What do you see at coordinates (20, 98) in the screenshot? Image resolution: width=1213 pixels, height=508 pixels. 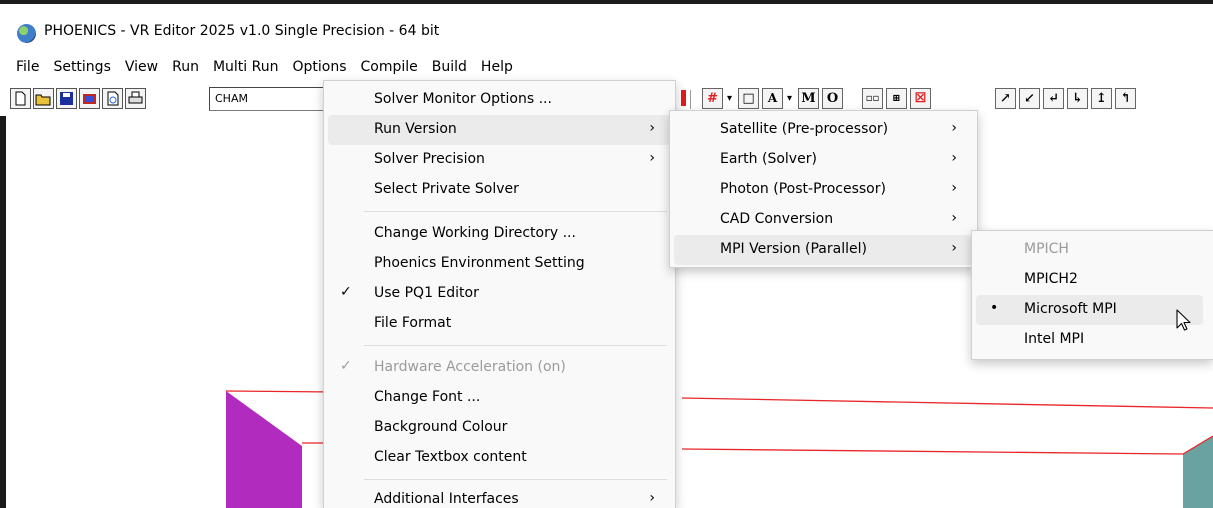 I see `new-file-icon` at bounding box center [20, 98].